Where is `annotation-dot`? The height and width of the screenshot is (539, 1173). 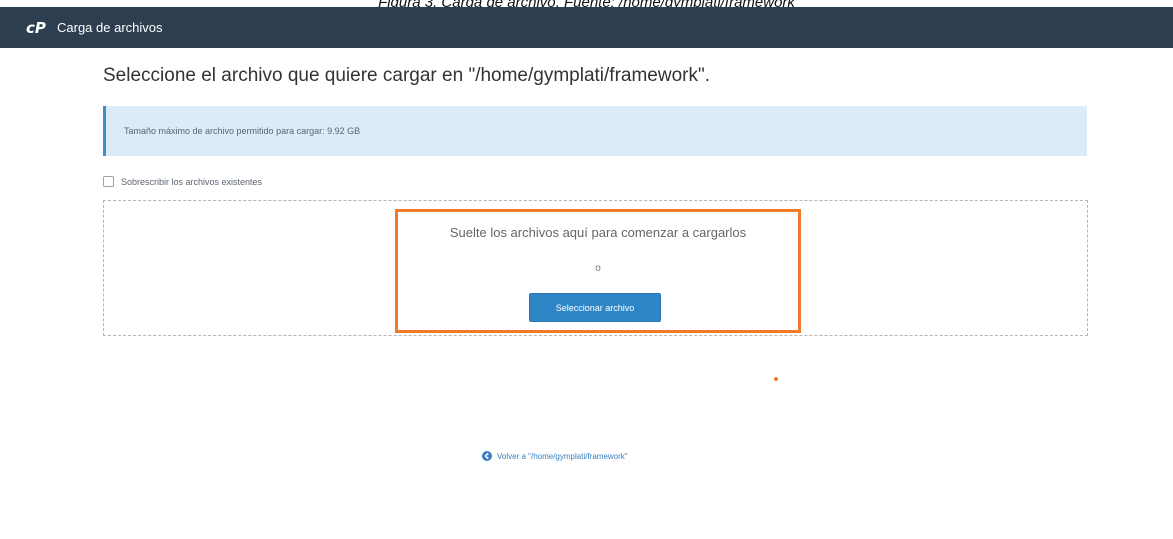
annotation-dot is located at coordinates (776, 379).